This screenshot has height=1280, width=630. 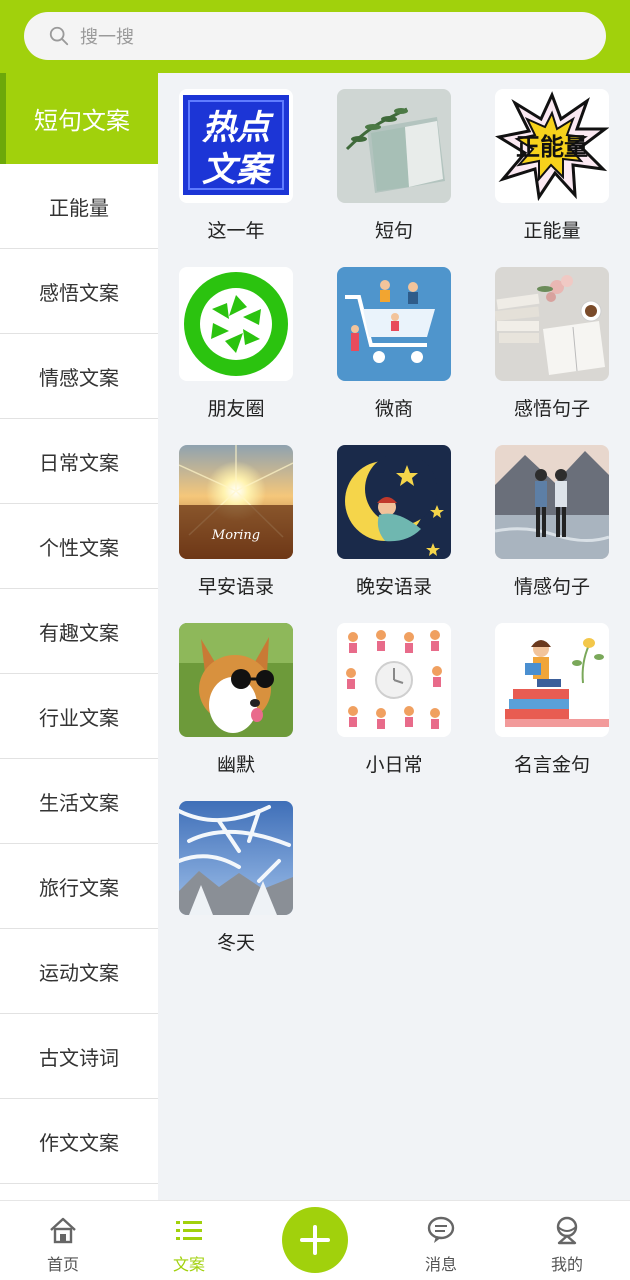 I want to click on tile-label: 感悟句子, so click(x=551, y=409).